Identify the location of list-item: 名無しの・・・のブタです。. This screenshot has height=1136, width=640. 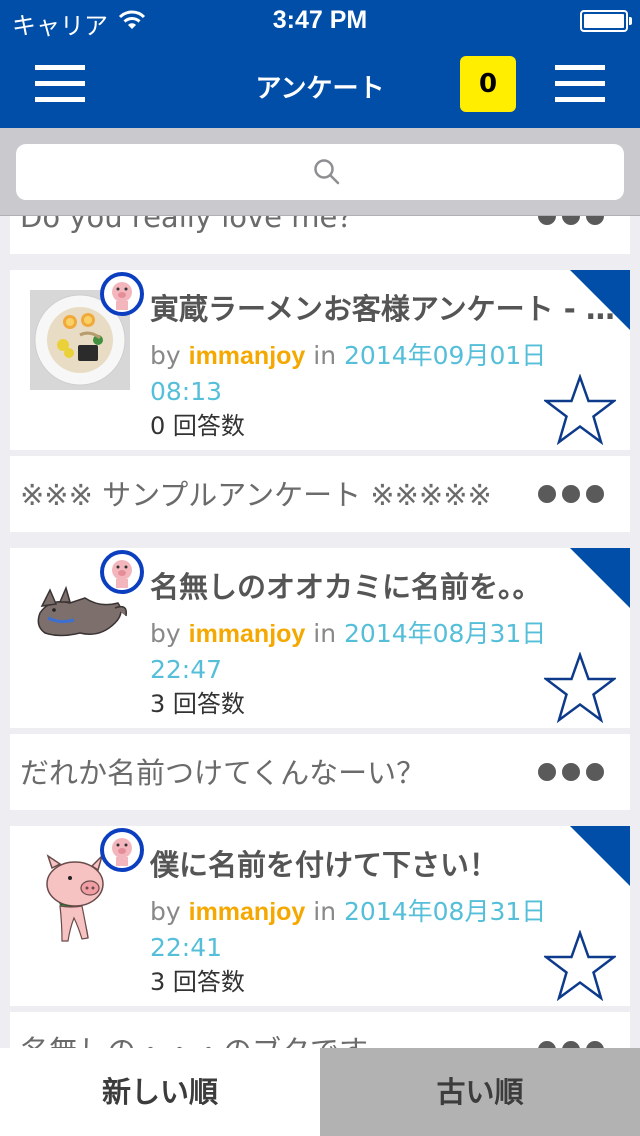
(320, 1030).